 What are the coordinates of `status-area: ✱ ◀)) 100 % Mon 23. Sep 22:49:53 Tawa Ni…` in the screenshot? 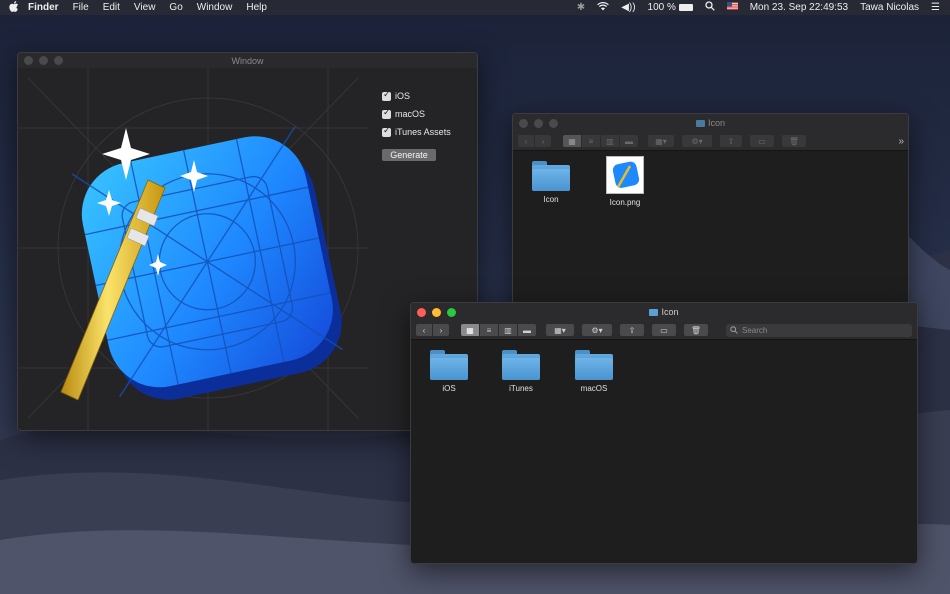 It's located at (763, 7).